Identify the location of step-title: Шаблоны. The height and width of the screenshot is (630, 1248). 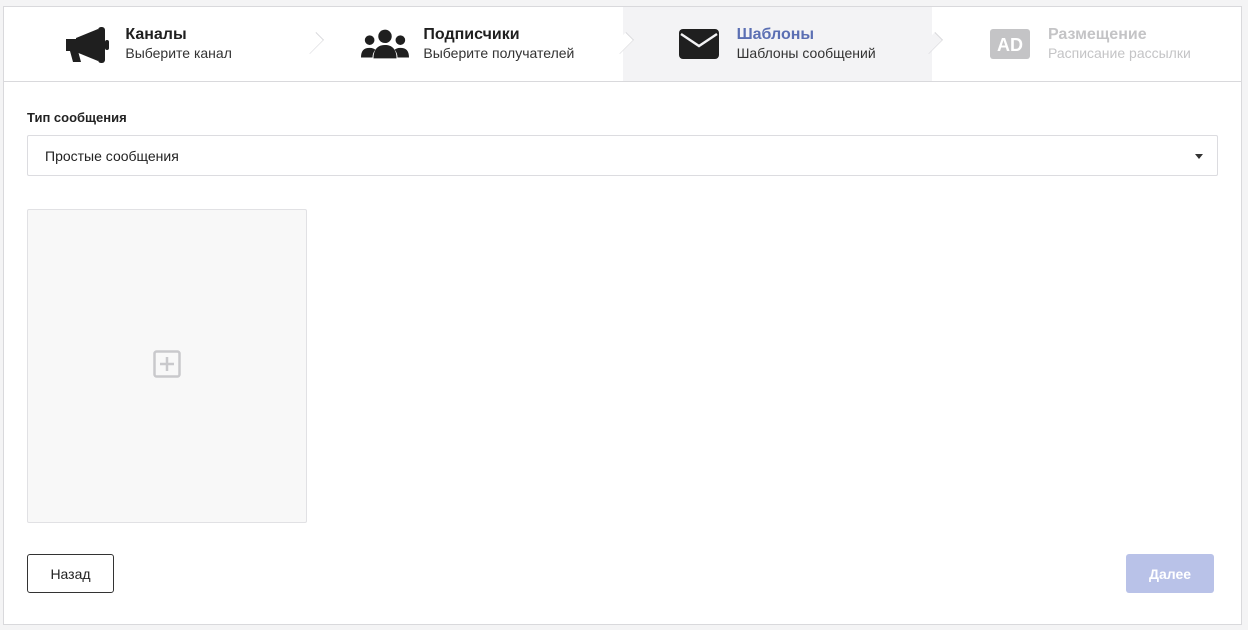
(775, 34).